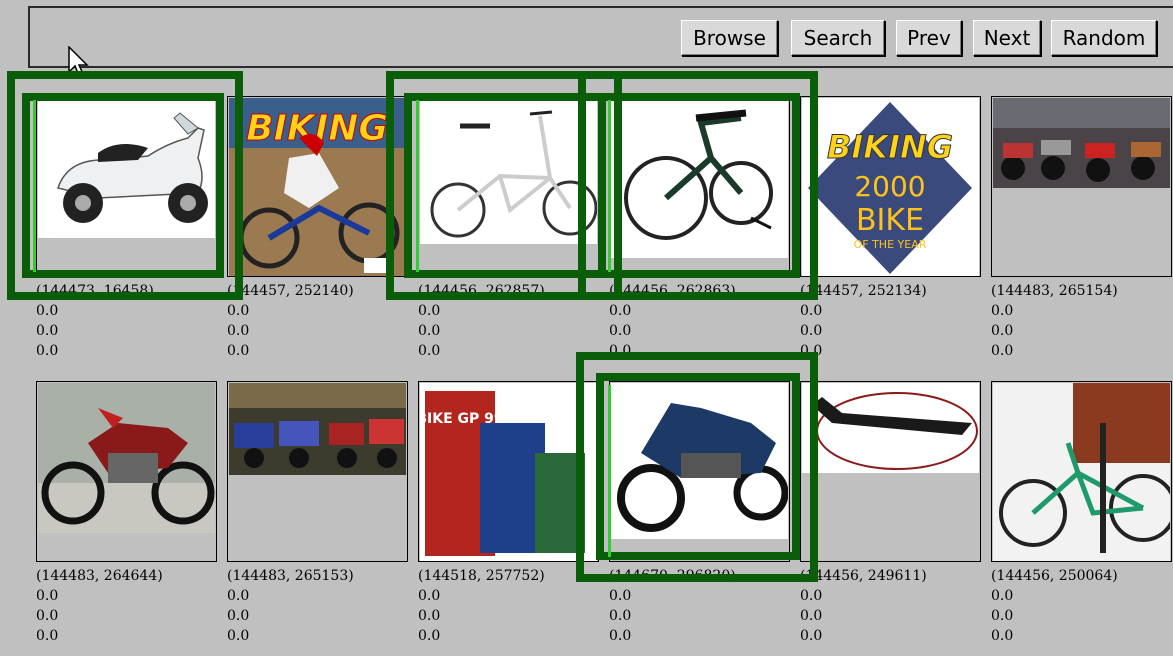 The image size is (1173, 656). Describe the element at coordinates (1104, 38) in the screenshot. I see `random-button: Random` at that location.